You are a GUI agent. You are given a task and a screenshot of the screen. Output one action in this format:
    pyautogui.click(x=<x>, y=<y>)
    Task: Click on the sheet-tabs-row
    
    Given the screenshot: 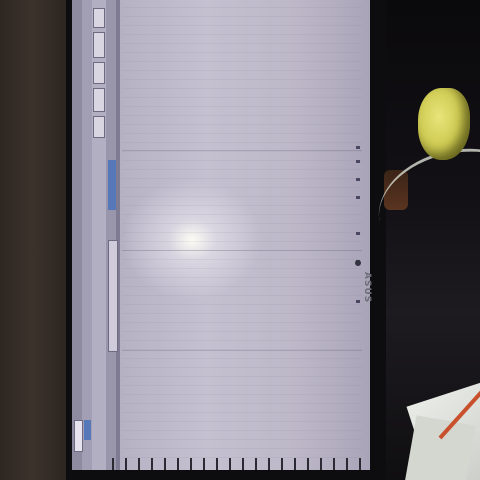 What is the action you would take?
    pyautogui.click(x=237, y=464)
    